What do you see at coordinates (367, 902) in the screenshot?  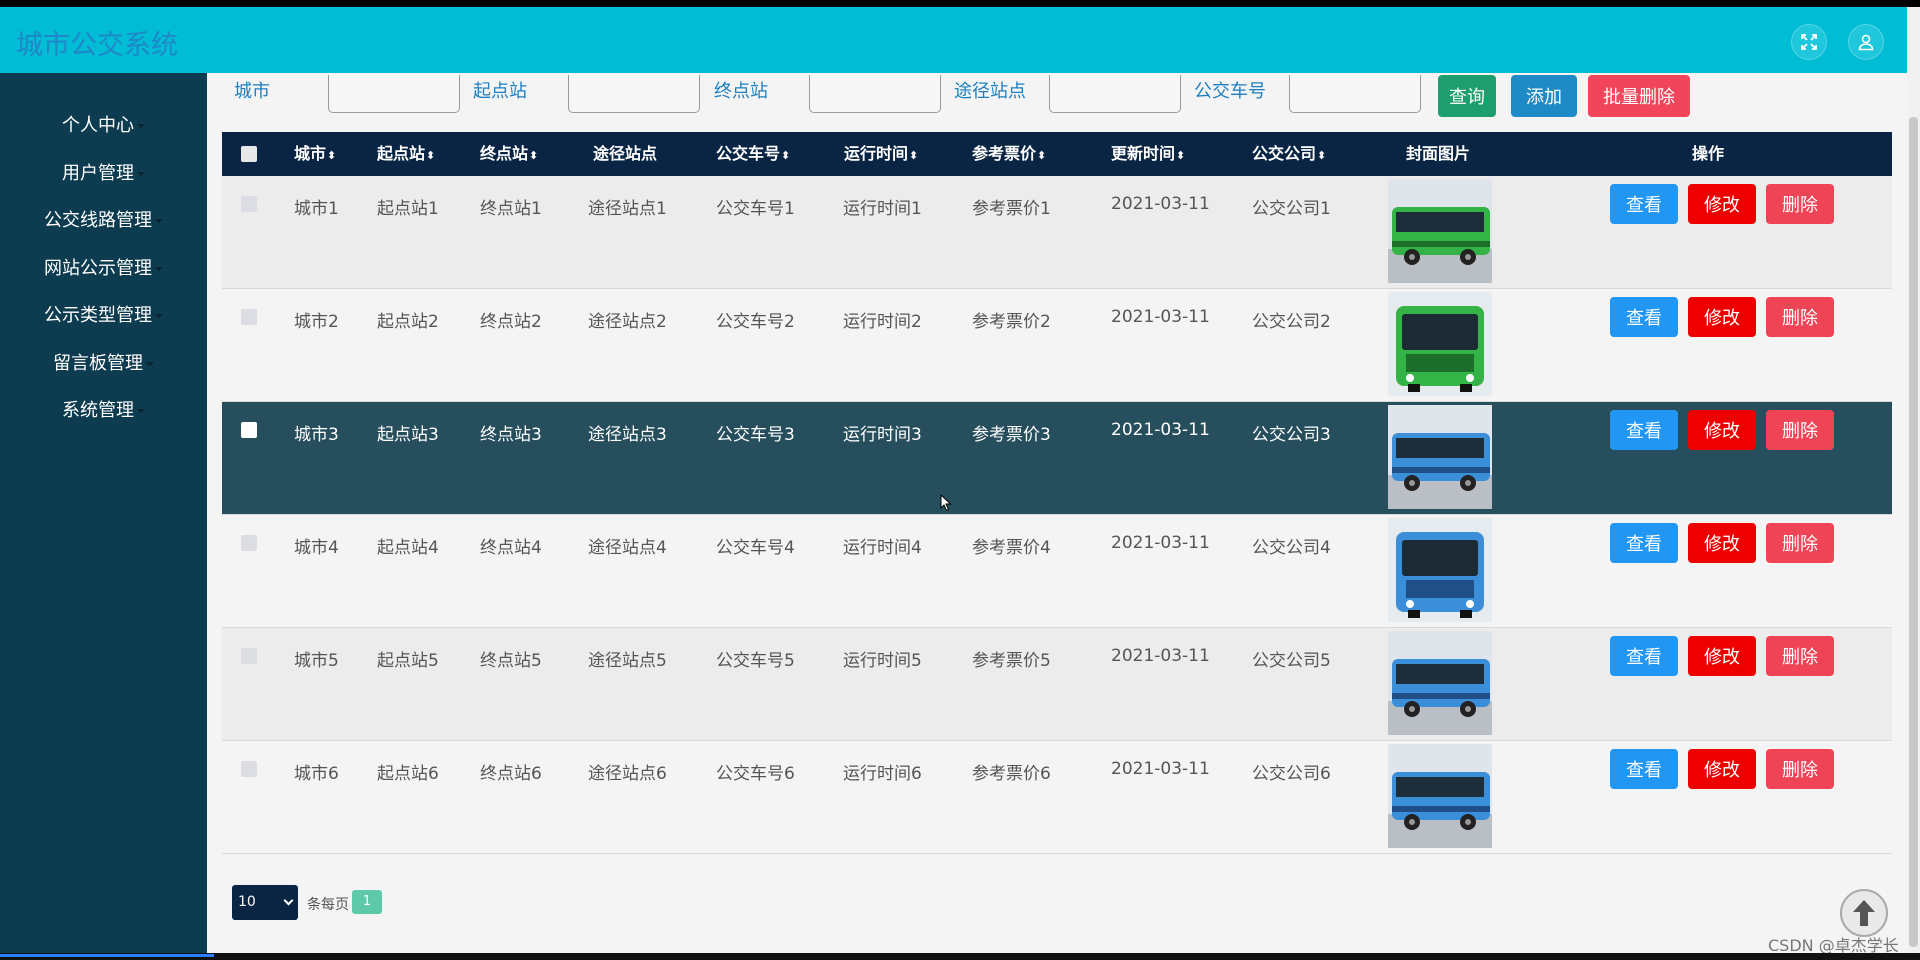 I see `page-button-current: 1` at bounding box center [367, 902].